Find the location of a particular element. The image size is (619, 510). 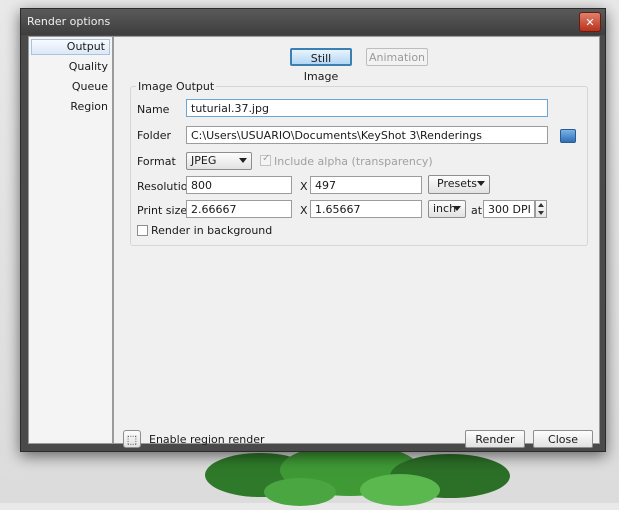

resolution-x-label: X is located at coordinates (304, 186).